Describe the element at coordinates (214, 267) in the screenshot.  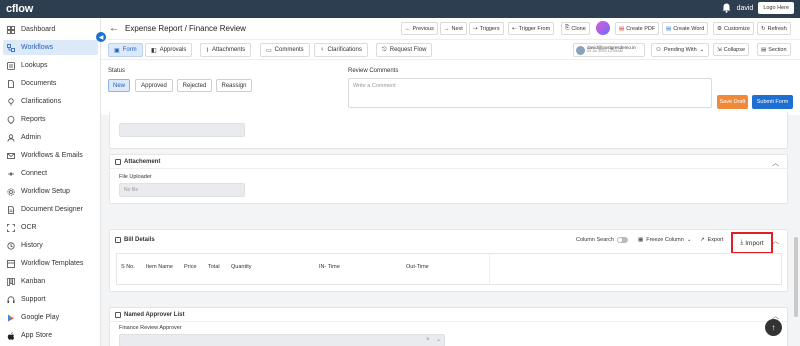
I see `column-header: Total` at that location.